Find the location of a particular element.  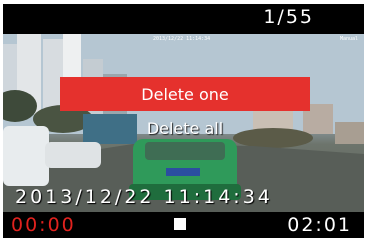

delete-one-option: Delete one is located at coordinates (185, 94).